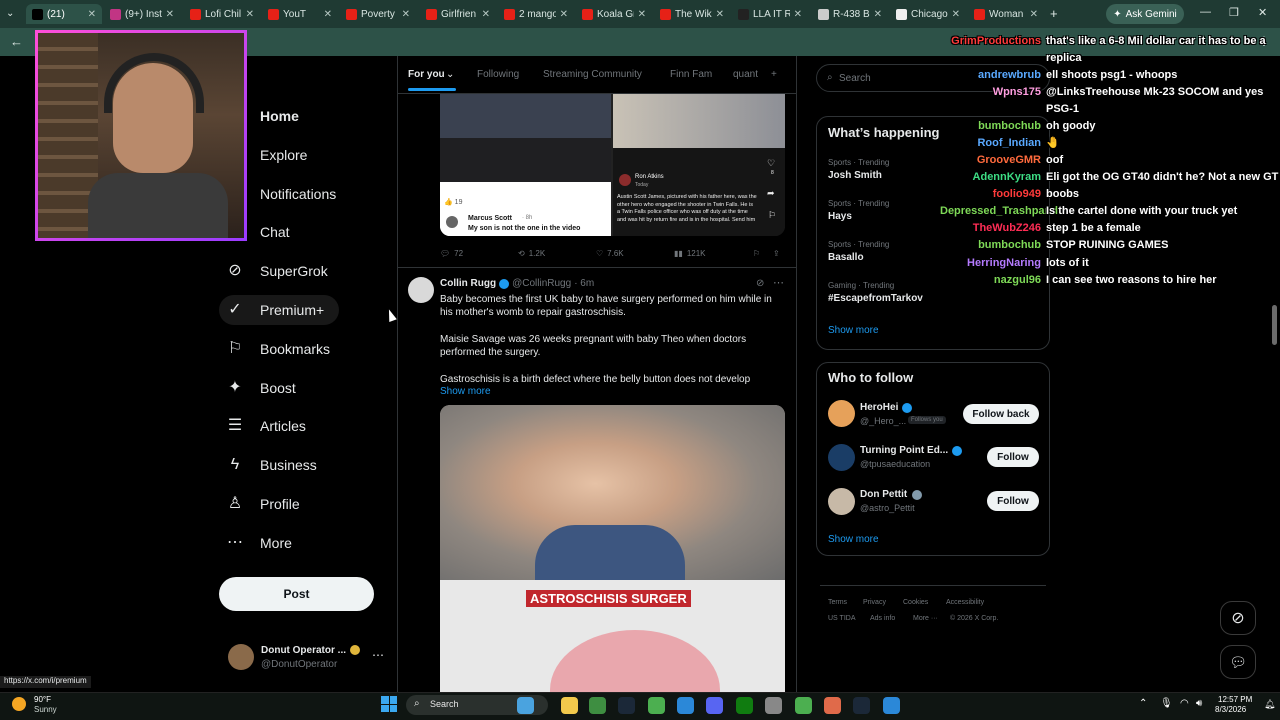  Describe the element at coordinates (925, 618) in the screenshot. I see `footer-link: More ···` at that location.